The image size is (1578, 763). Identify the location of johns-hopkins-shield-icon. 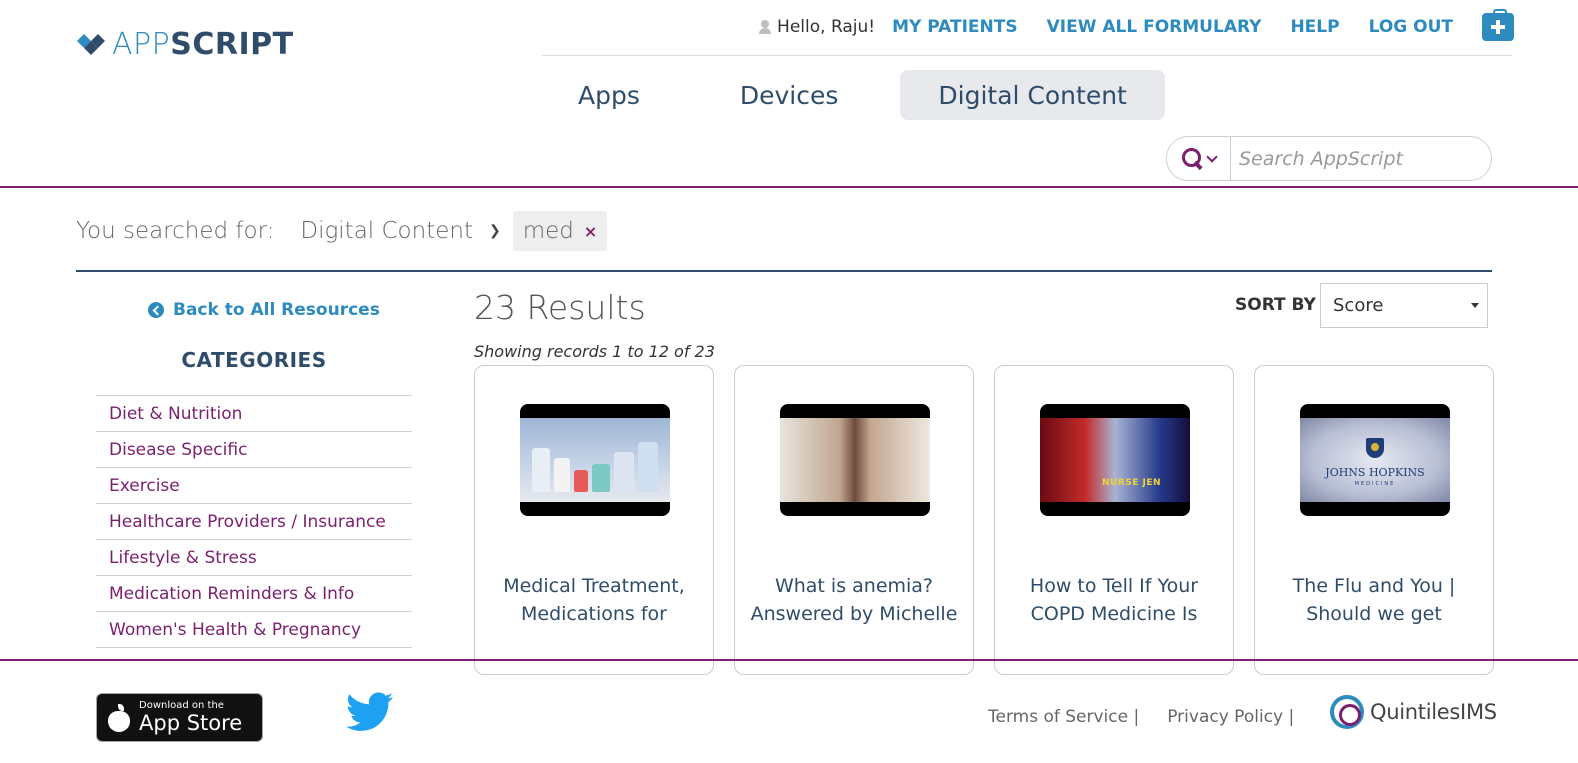
(1375, 448).